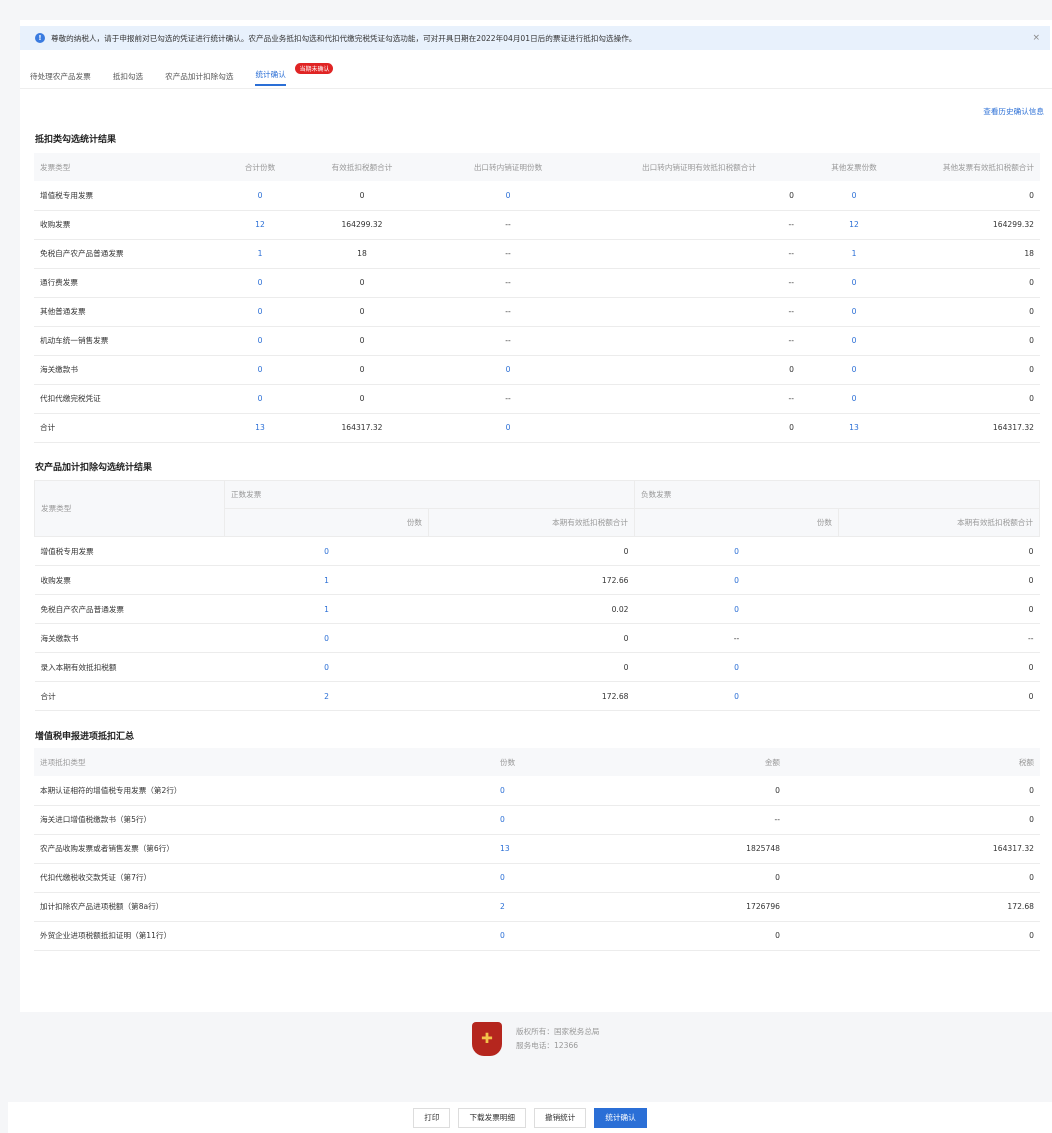  Describe the element at coordinates (129, 609) in the screenshot. I see `table-cell: 免税自产农产品普通发票` at that location.